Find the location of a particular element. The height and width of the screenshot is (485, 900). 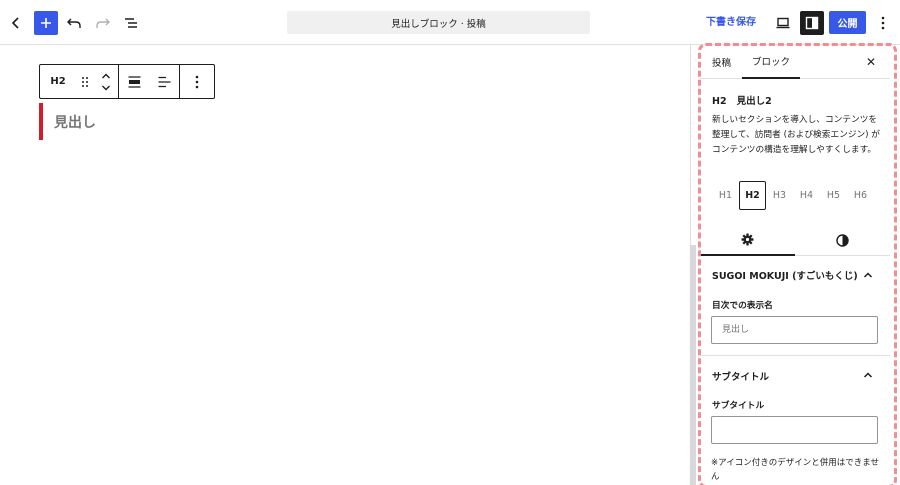

heading-level-selector: H1 H2 H3 H4 H5 H6 is located at coordinates (793, 195).